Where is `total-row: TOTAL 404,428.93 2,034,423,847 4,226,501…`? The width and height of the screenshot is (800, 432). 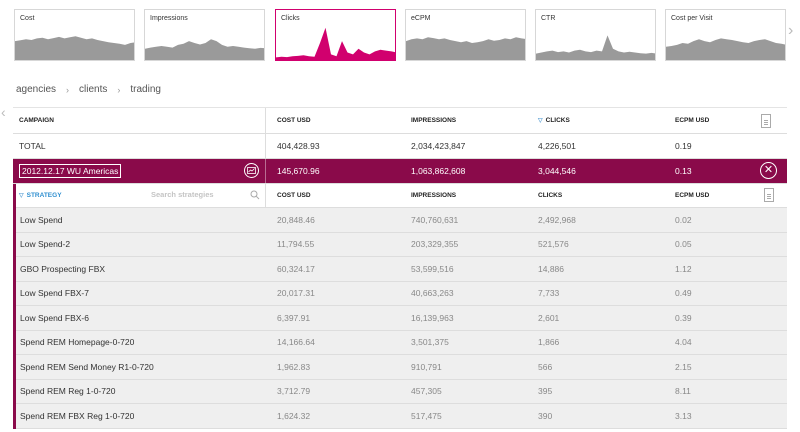
total-row: TOTAL 404,428.93 2,034,423,847 4,226,501… is located at coordinates (400, 146).